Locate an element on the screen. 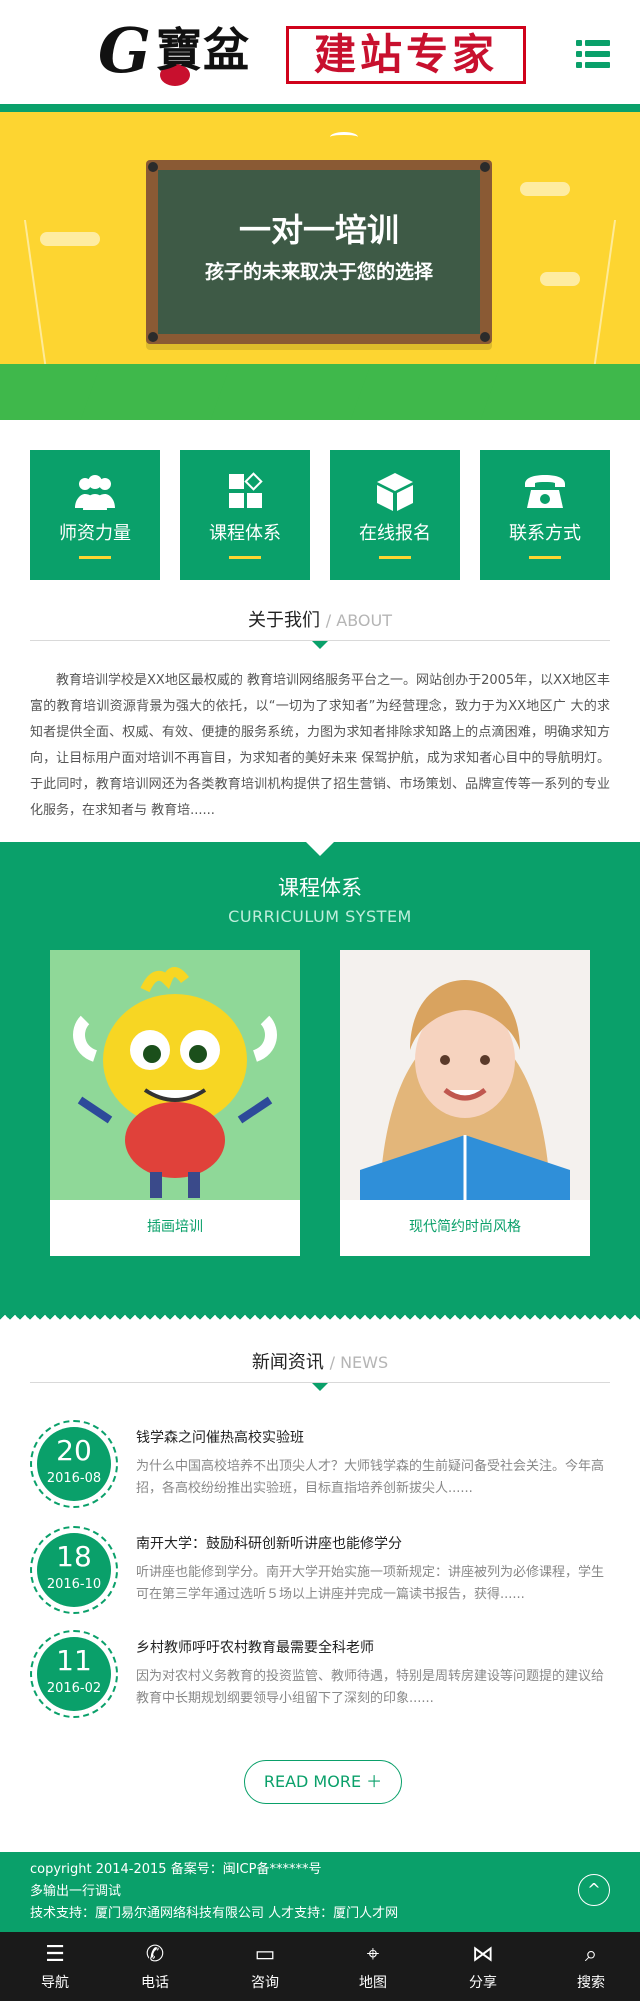  news-date-badge: 18 2016-10 is located at coordinates (74, 1570).